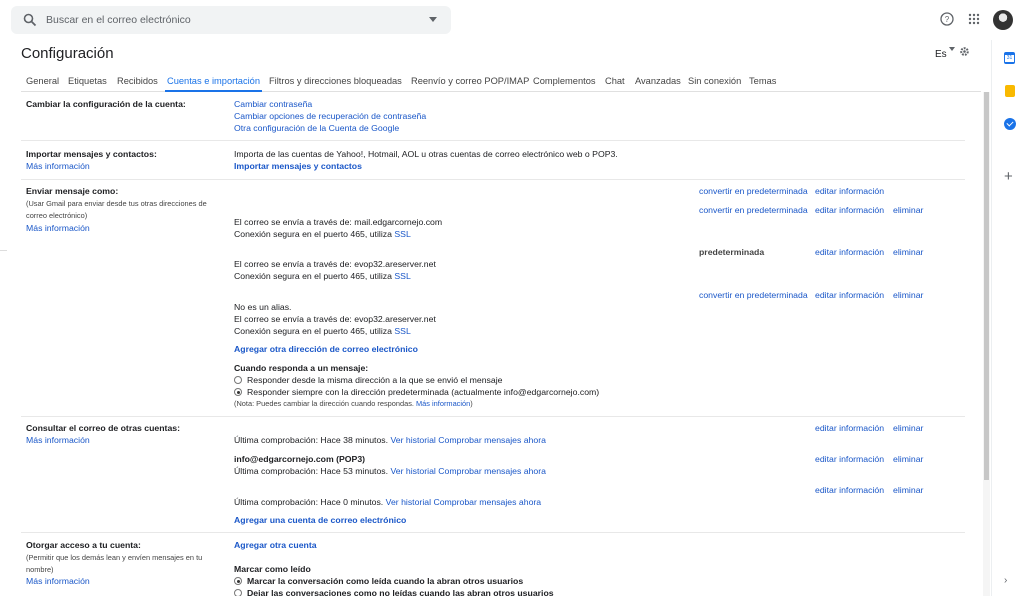 The width and height of the screenshot is (1024, 596). I want to click on last-check-label: Última comprobación: Hace 0 minutos., so click(309, 502).